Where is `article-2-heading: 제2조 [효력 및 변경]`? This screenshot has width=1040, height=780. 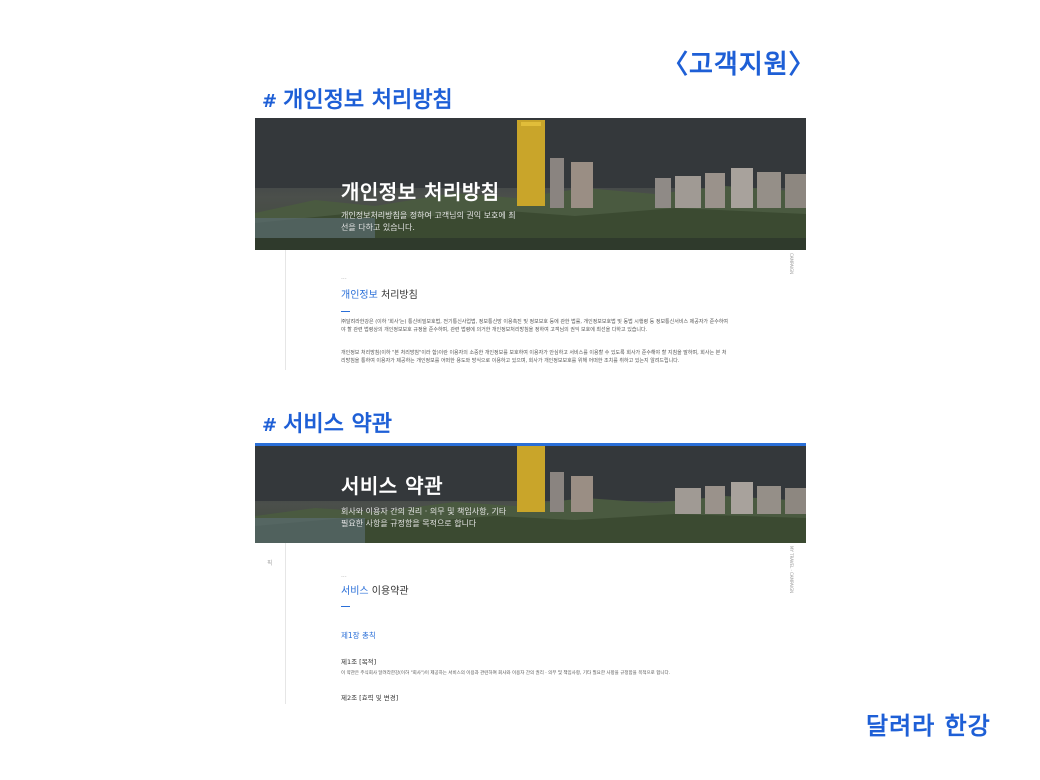 article-2-heading: 제2조 [효력 및 변경] is located at coordinates (370, 698).